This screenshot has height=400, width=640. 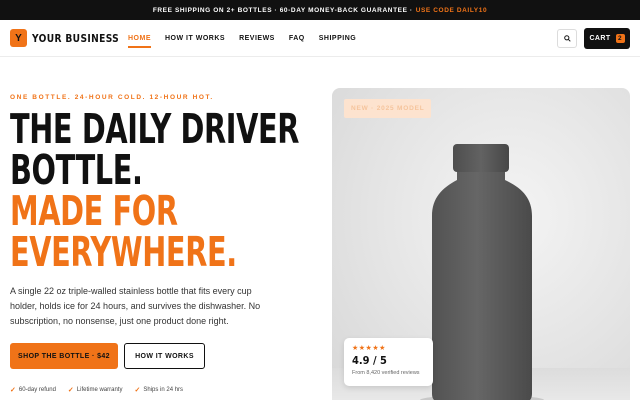 I want to click on cart-count-badge: 2, so click(x=620, y=38).